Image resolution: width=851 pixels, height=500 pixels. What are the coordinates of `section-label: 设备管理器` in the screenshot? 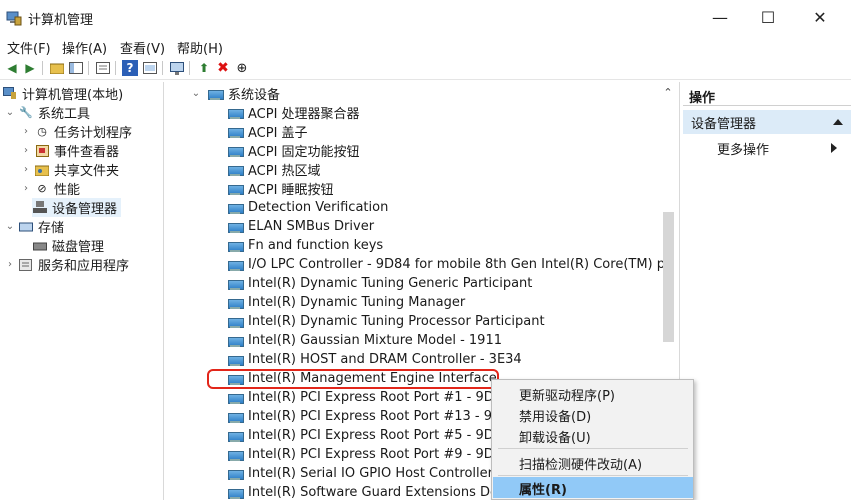 It's located at (724, 124).